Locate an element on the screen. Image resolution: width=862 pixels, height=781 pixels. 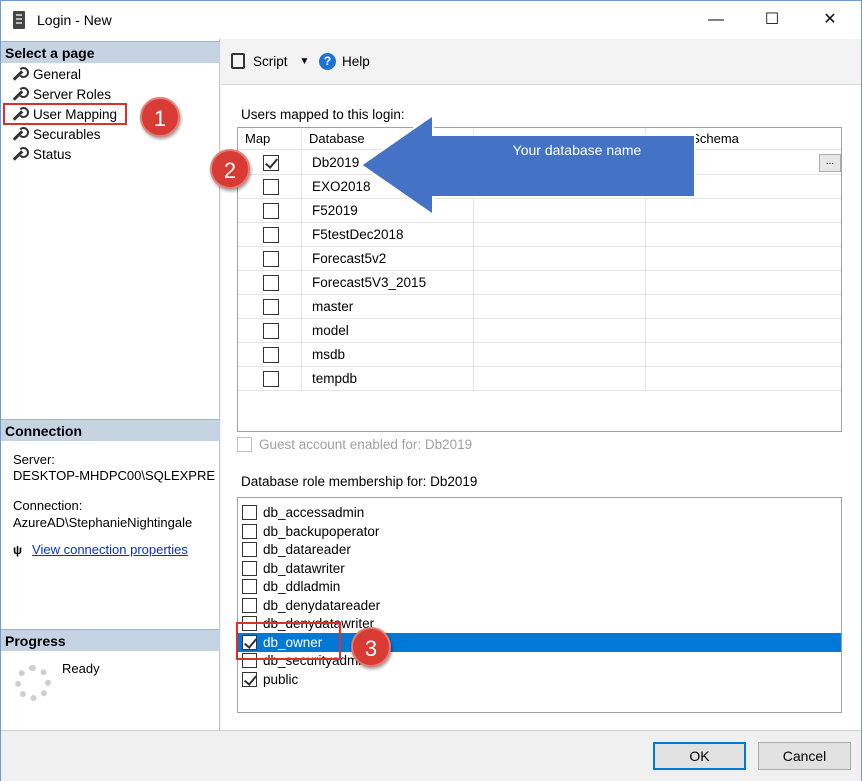
page-status: Status is located at coordinates (41, 154).